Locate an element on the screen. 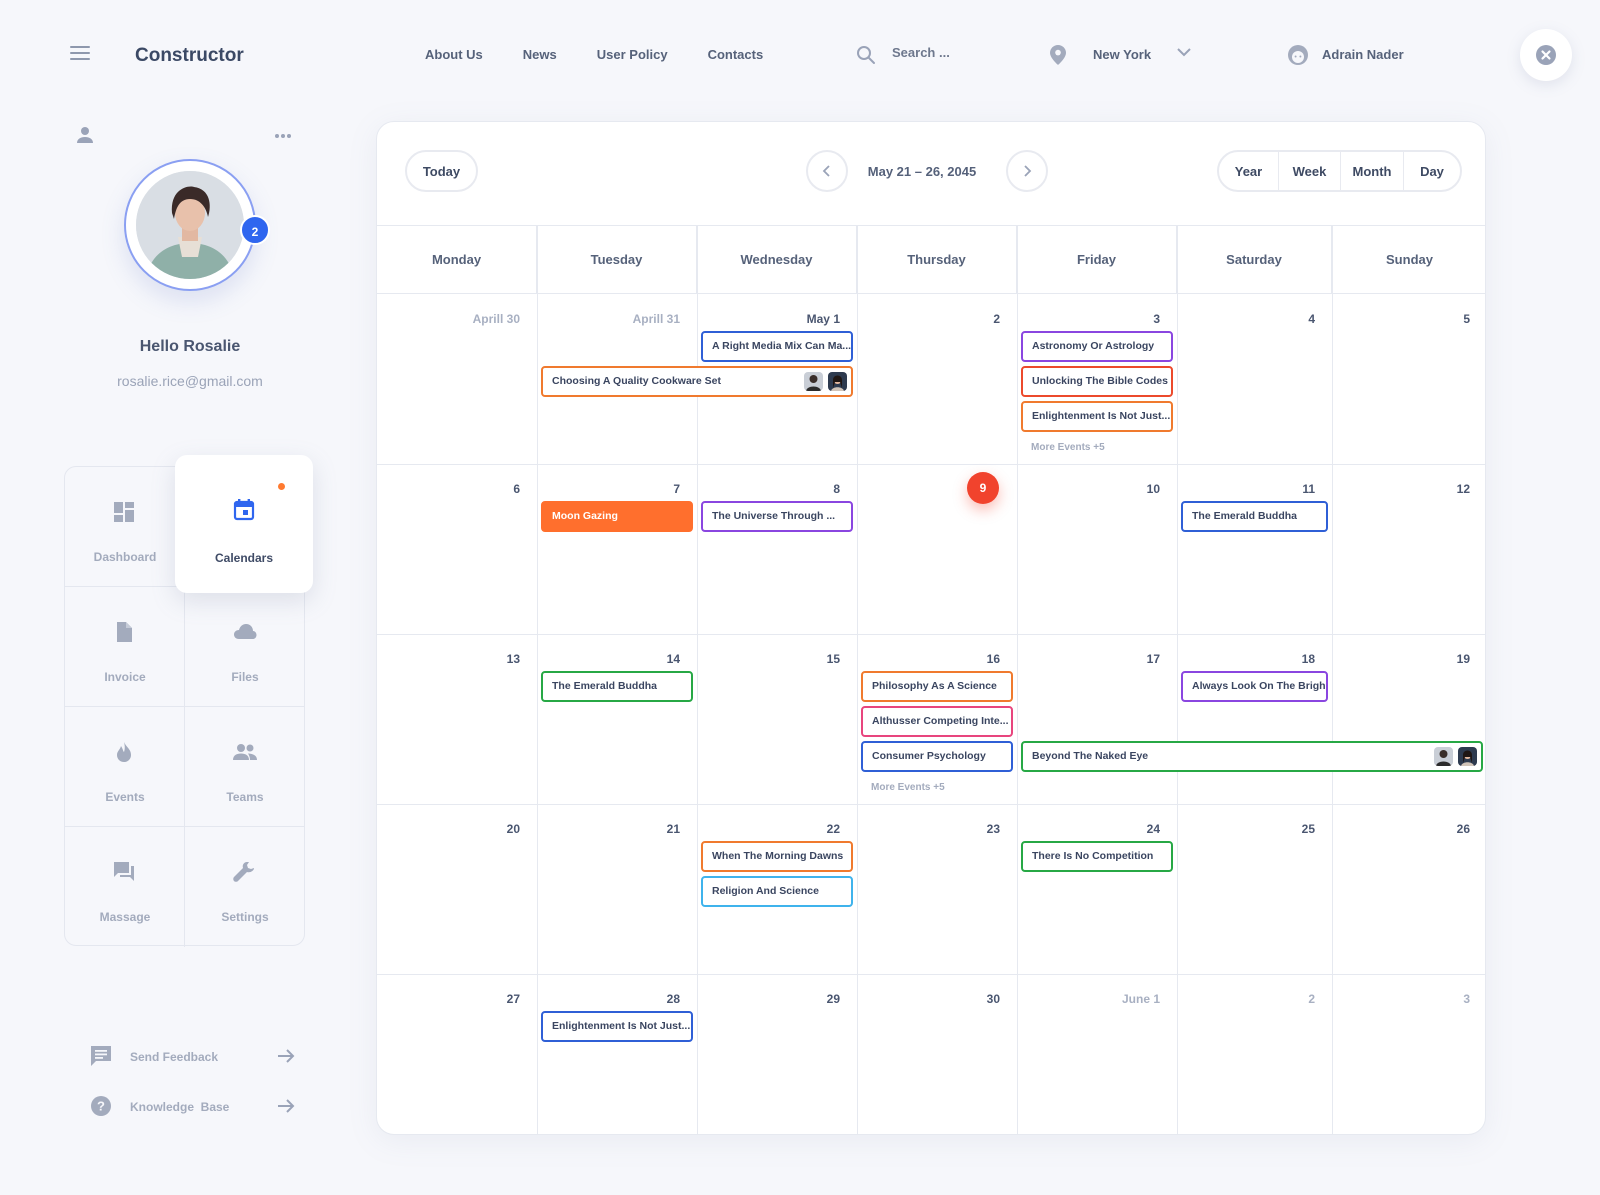 The height and width of the screenshot is (1195, 1600). send-feedback-link: Send Feedback is located at coordinates (192, 1057).